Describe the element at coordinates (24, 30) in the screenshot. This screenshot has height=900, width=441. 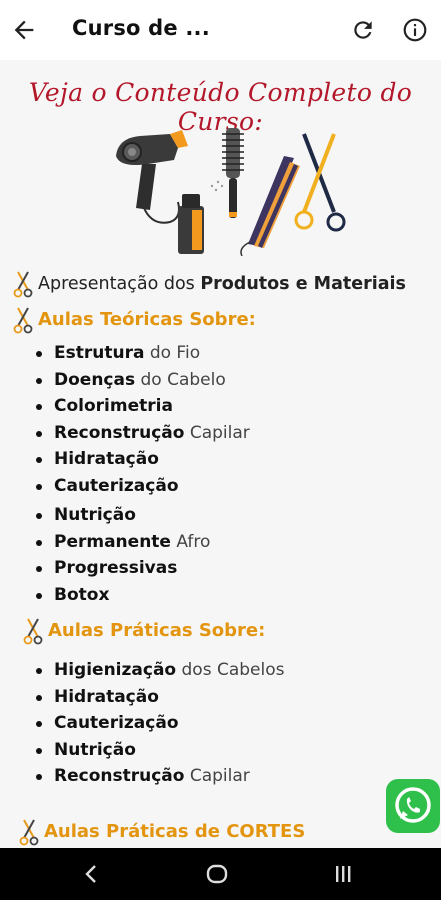
I see `arrow-back-icon` at that location.